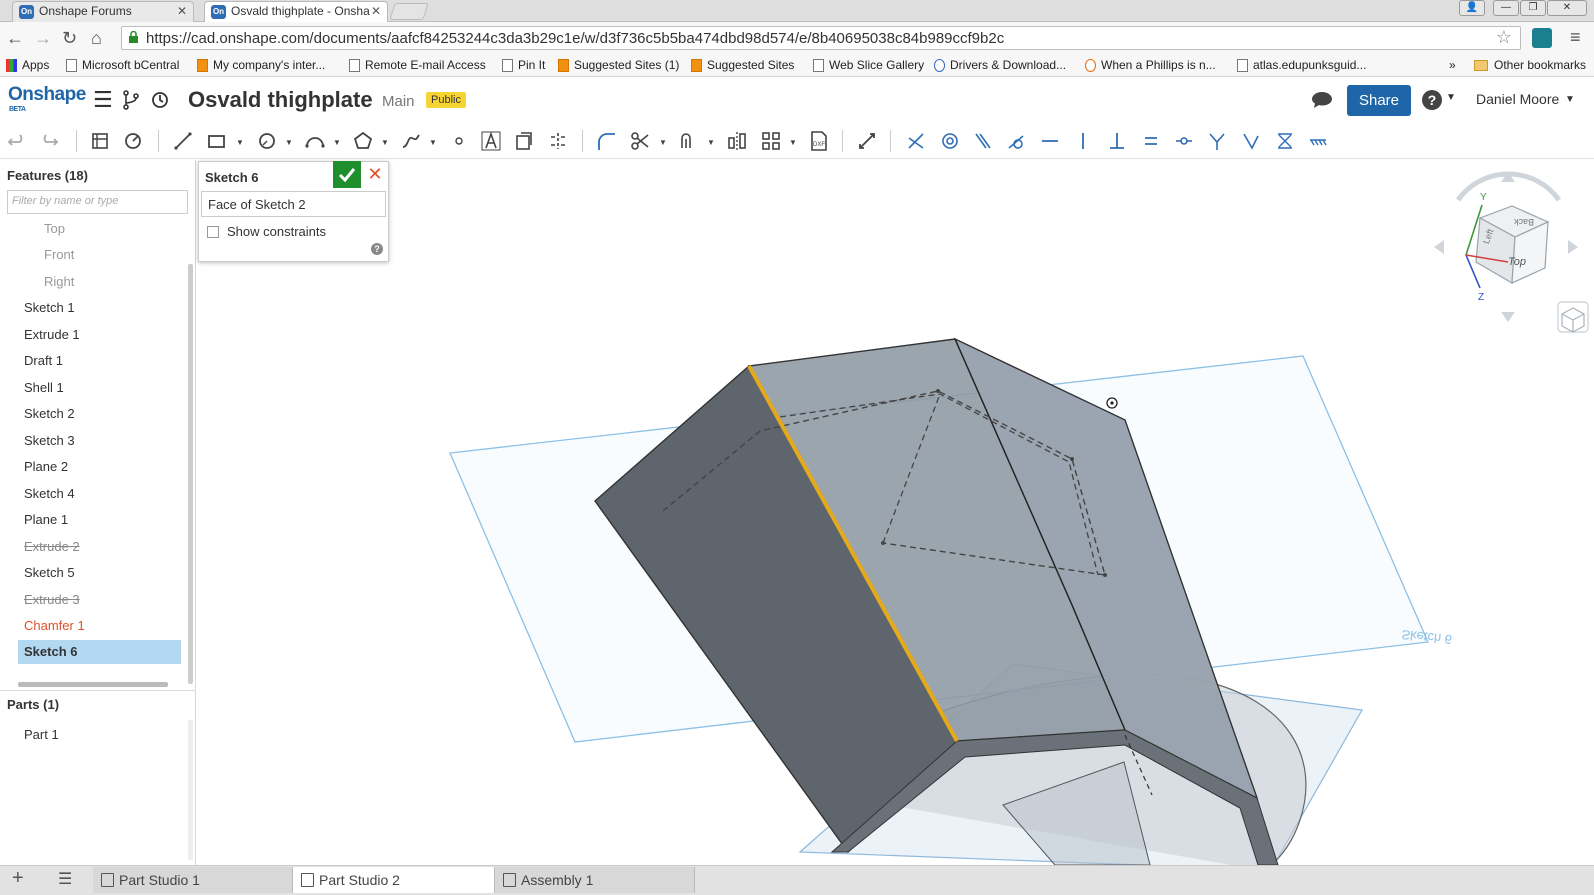 Image resolution: width=1594 pixels, height=895 pixels. Describe the element at coordinates (65, 879) in the screenshot. I see `tab-list-icon: ☰` at that location.